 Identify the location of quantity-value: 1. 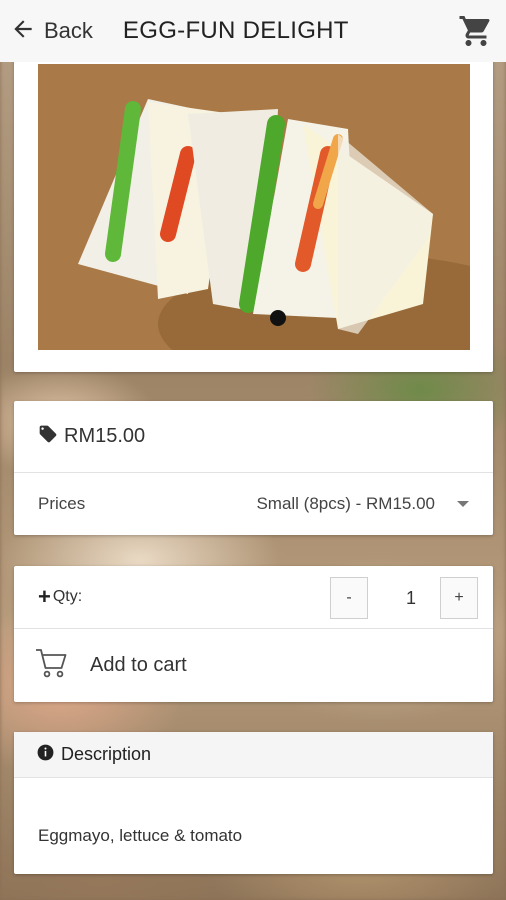
(411, 598).